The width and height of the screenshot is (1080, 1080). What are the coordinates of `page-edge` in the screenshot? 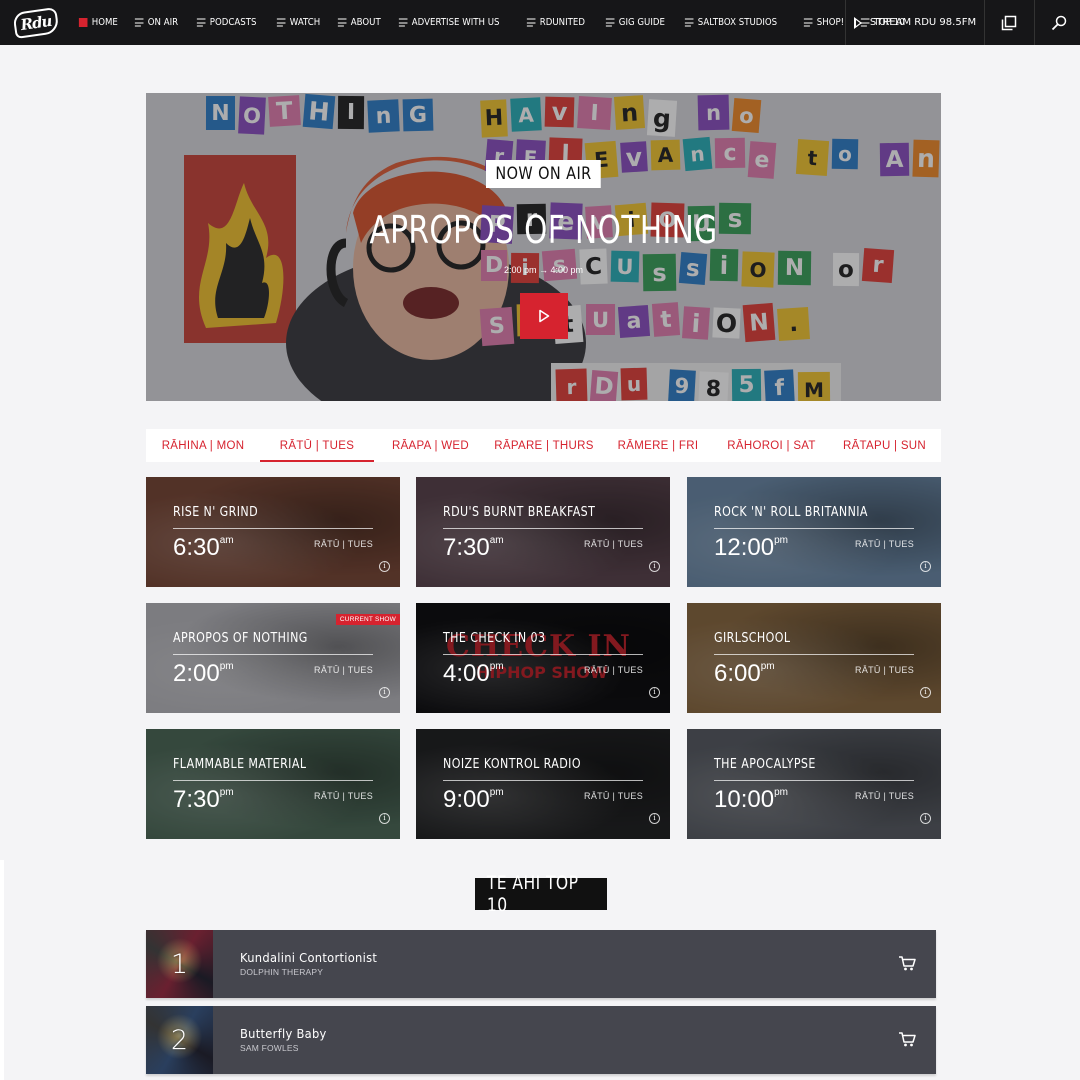 It's located at (2, 970).